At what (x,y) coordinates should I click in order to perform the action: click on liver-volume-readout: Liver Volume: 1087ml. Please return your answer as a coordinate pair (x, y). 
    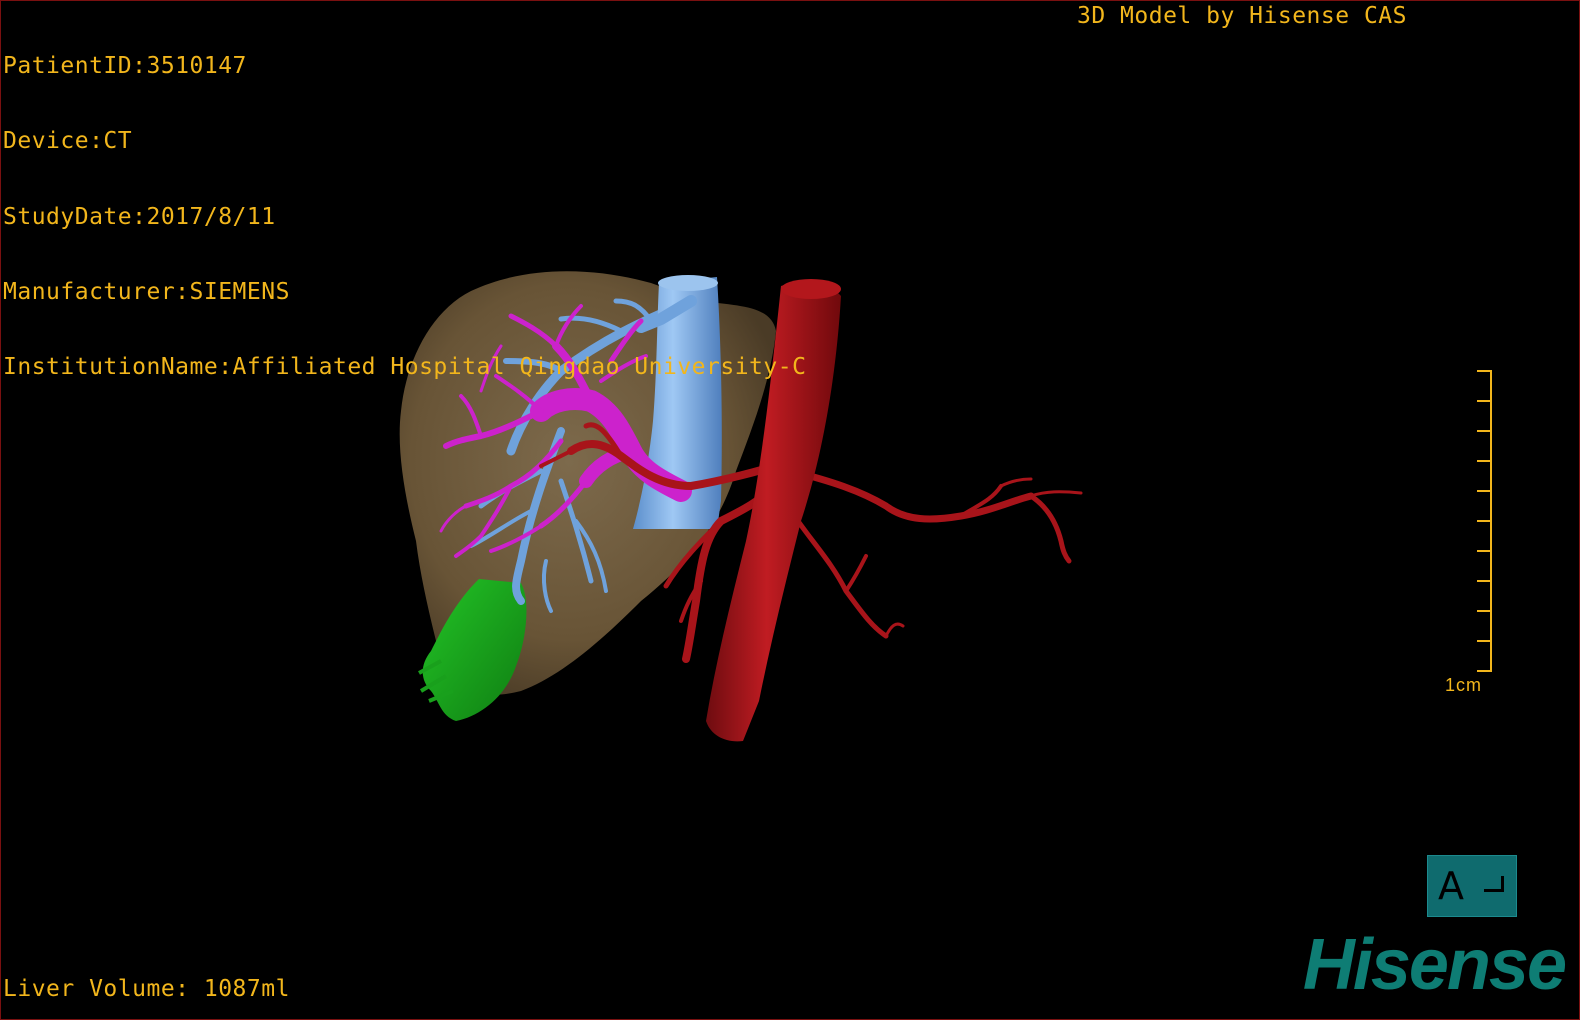
    Looking at the image, I should click on (146, 989).